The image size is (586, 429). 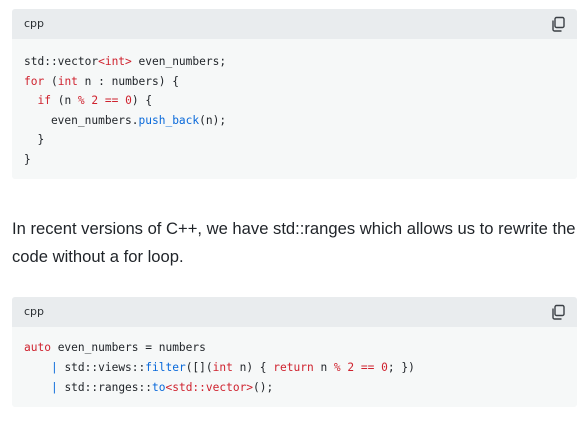 I want to click on code-token: even_numbers = numbers, so click(x=128, y=347).